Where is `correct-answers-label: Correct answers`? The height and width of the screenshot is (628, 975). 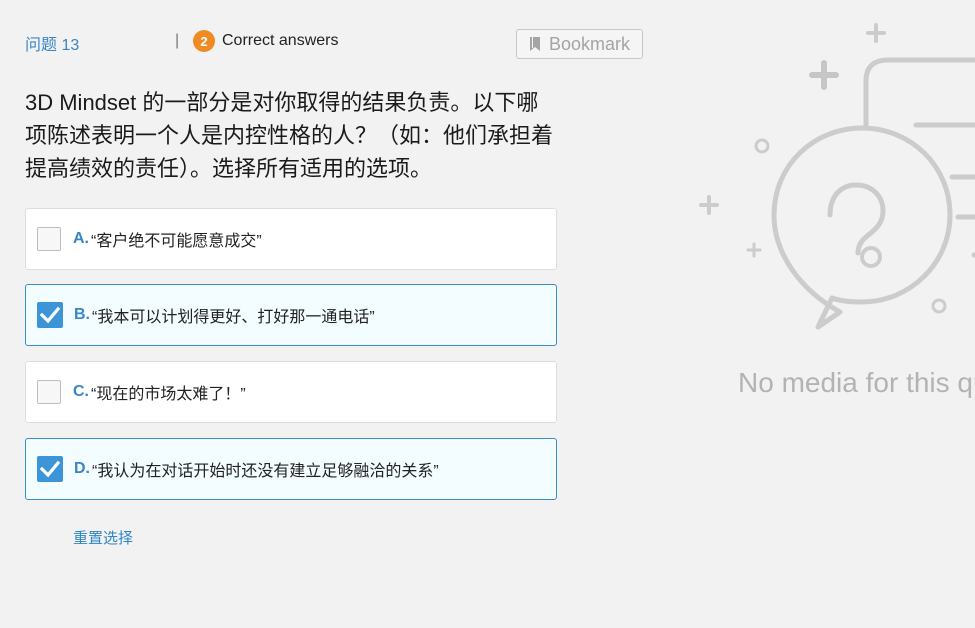
correct-answers-label: Correct answers is located at coordinates (280, 40).